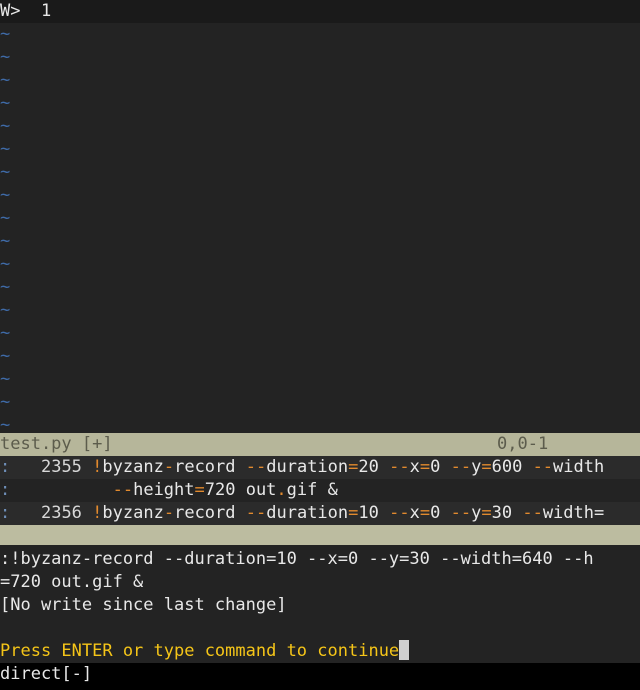  What do you see at coordinates (502, 513) in the screenshot?
I see `option-value: 30` at bounding box center [502, 513].